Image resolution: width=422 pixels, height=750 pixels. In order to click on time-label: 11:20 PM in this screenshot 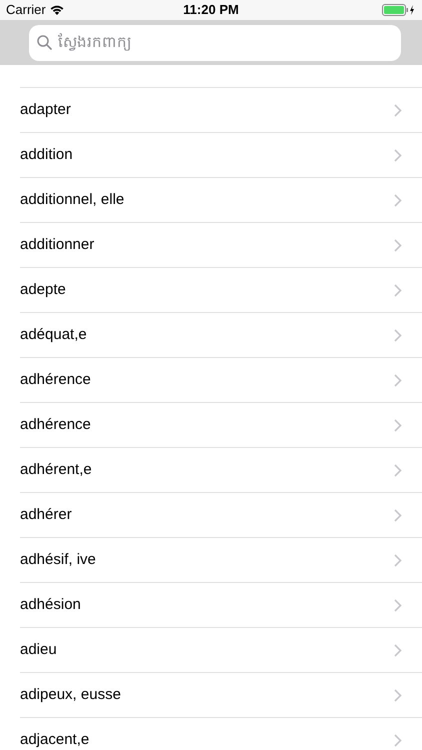, I will do `click(211, 10)`.